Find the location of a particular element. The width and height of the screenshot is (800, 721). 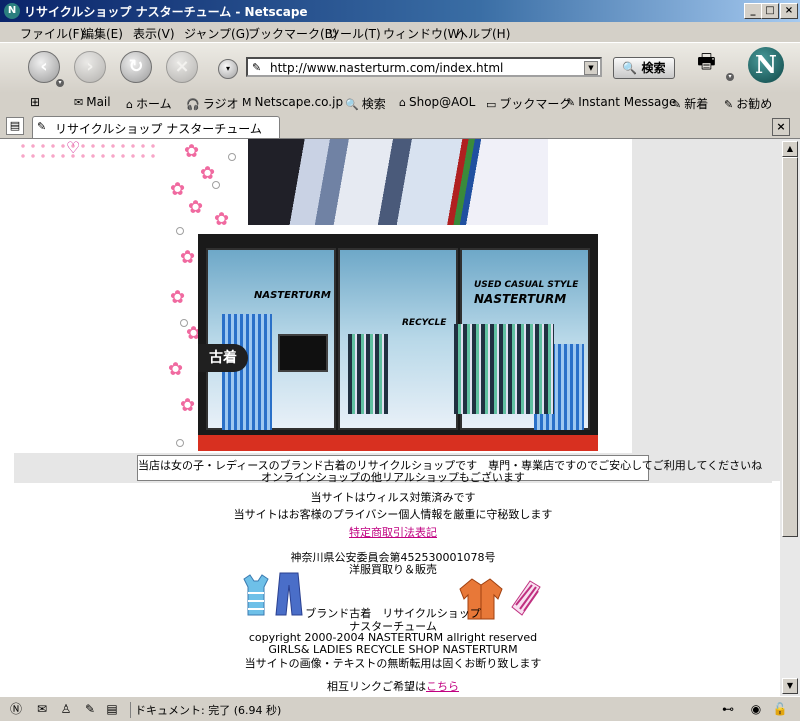

toolbar-netscape-label: Netscape.co.jp is located at coordinates (299, 102).